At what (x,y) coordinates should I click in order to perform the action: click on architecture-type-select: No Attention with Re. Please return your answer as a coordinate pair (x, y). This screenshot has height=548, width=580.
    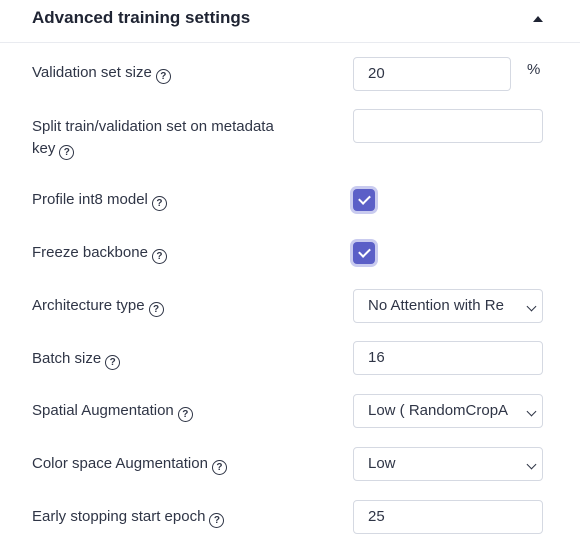
    Looking at the image, I should click on (448, 306).